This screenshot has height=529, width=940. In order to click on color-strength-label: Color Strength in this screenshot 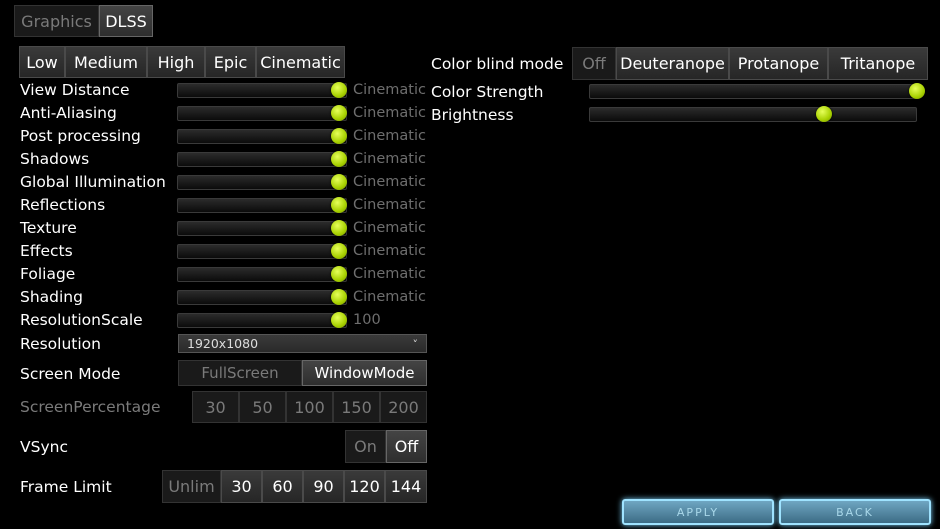, I will do `click(487, 92)`.